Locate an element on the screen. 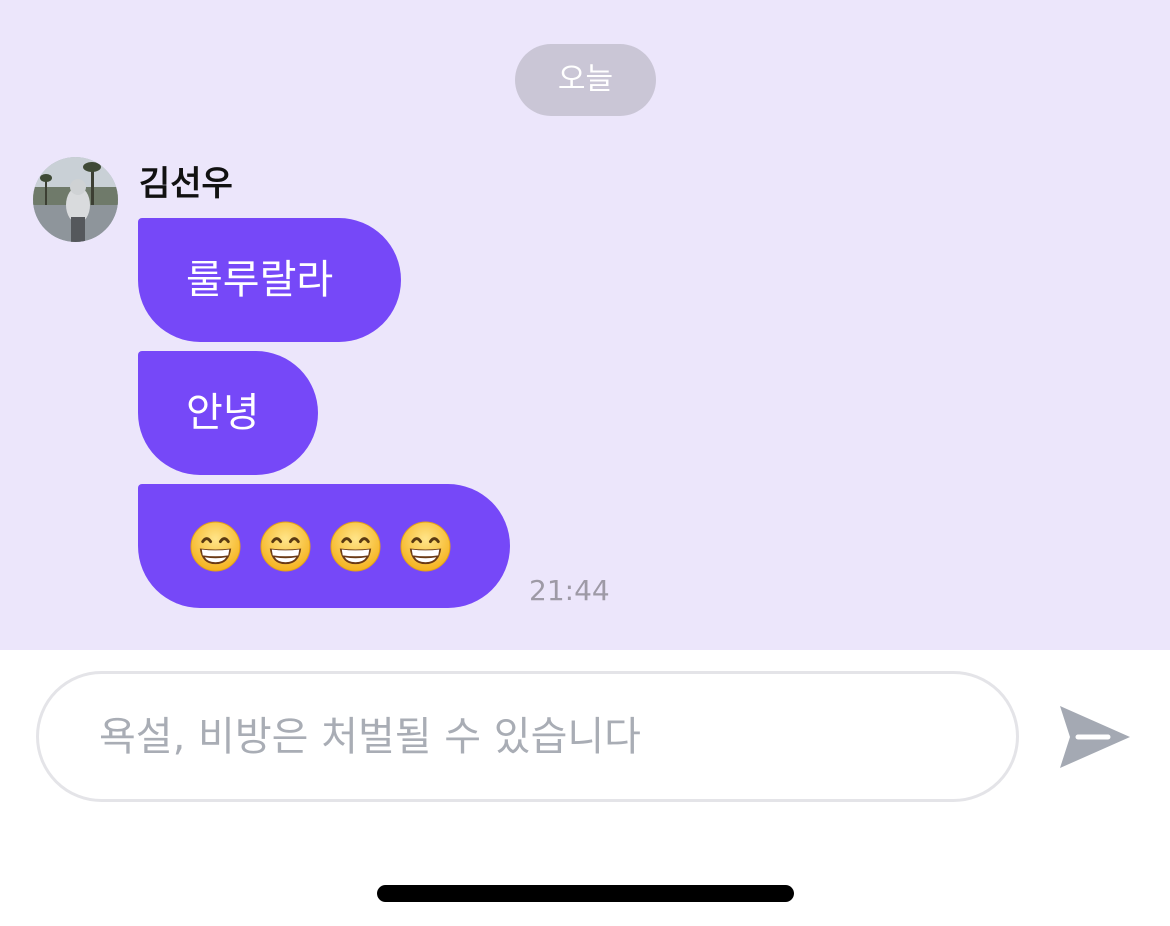  send-button is located at coordinates (1095, 737).